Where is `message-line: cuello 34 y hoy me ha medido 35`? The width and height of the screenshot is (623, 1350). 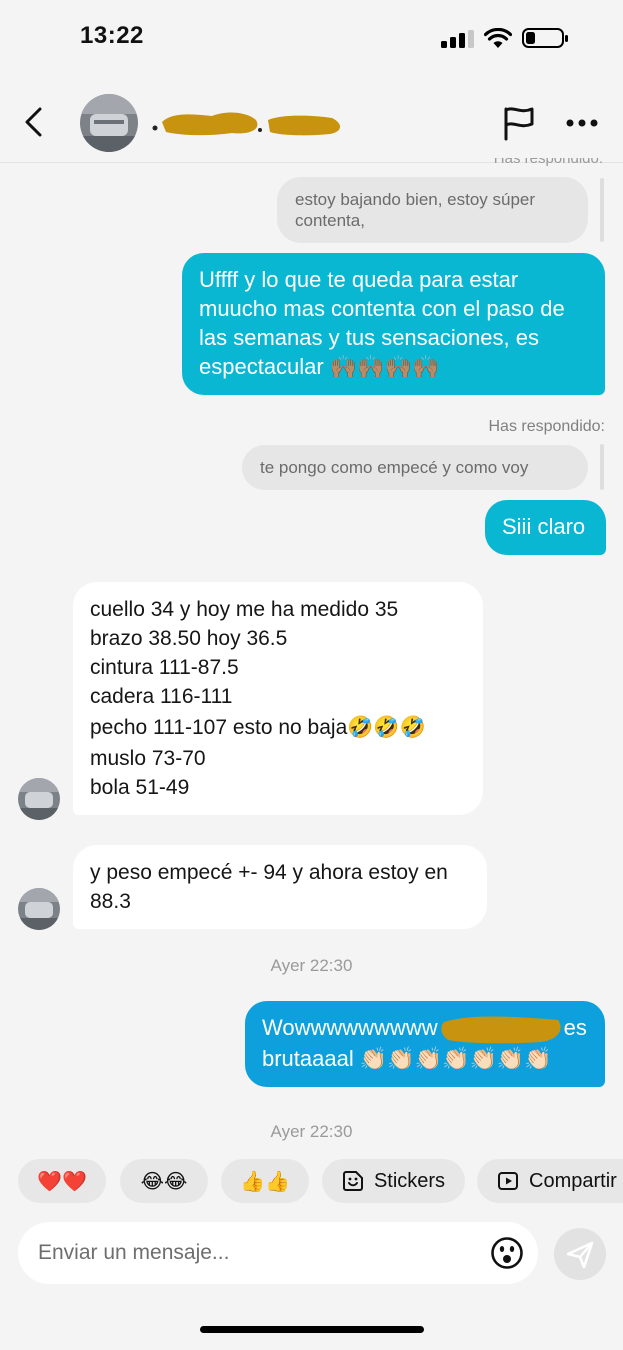 message-line: cuello 34 y hoy me ha medido 35 is located at coordinates (244, 609).